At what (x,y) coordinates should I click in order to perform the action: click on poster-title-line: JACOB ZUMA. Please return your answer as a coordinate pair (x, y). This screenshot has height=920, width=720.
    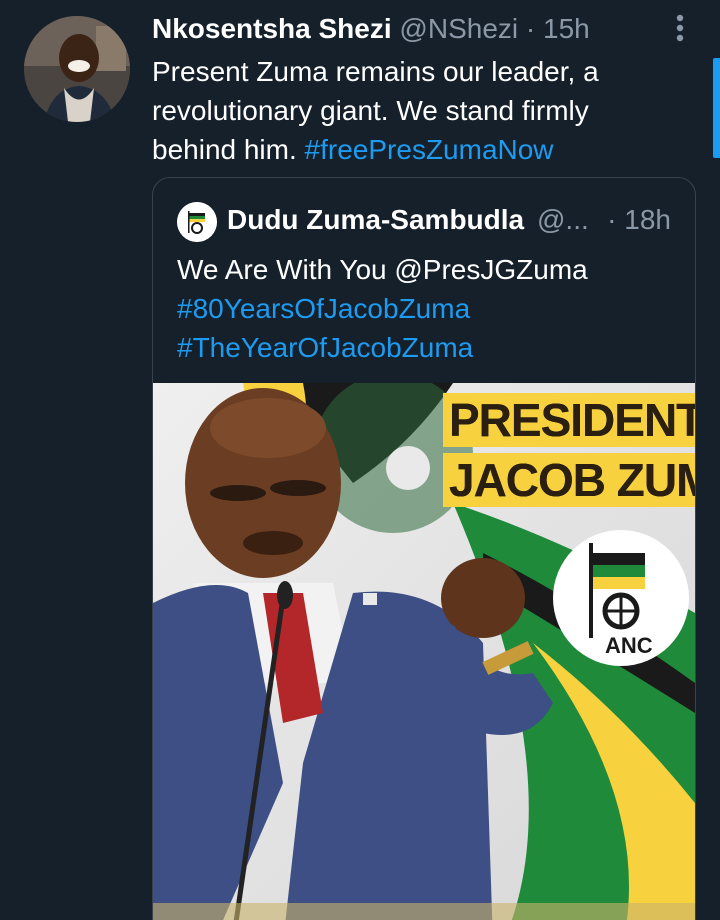
    Looking at the image, I should click on (569, 480).